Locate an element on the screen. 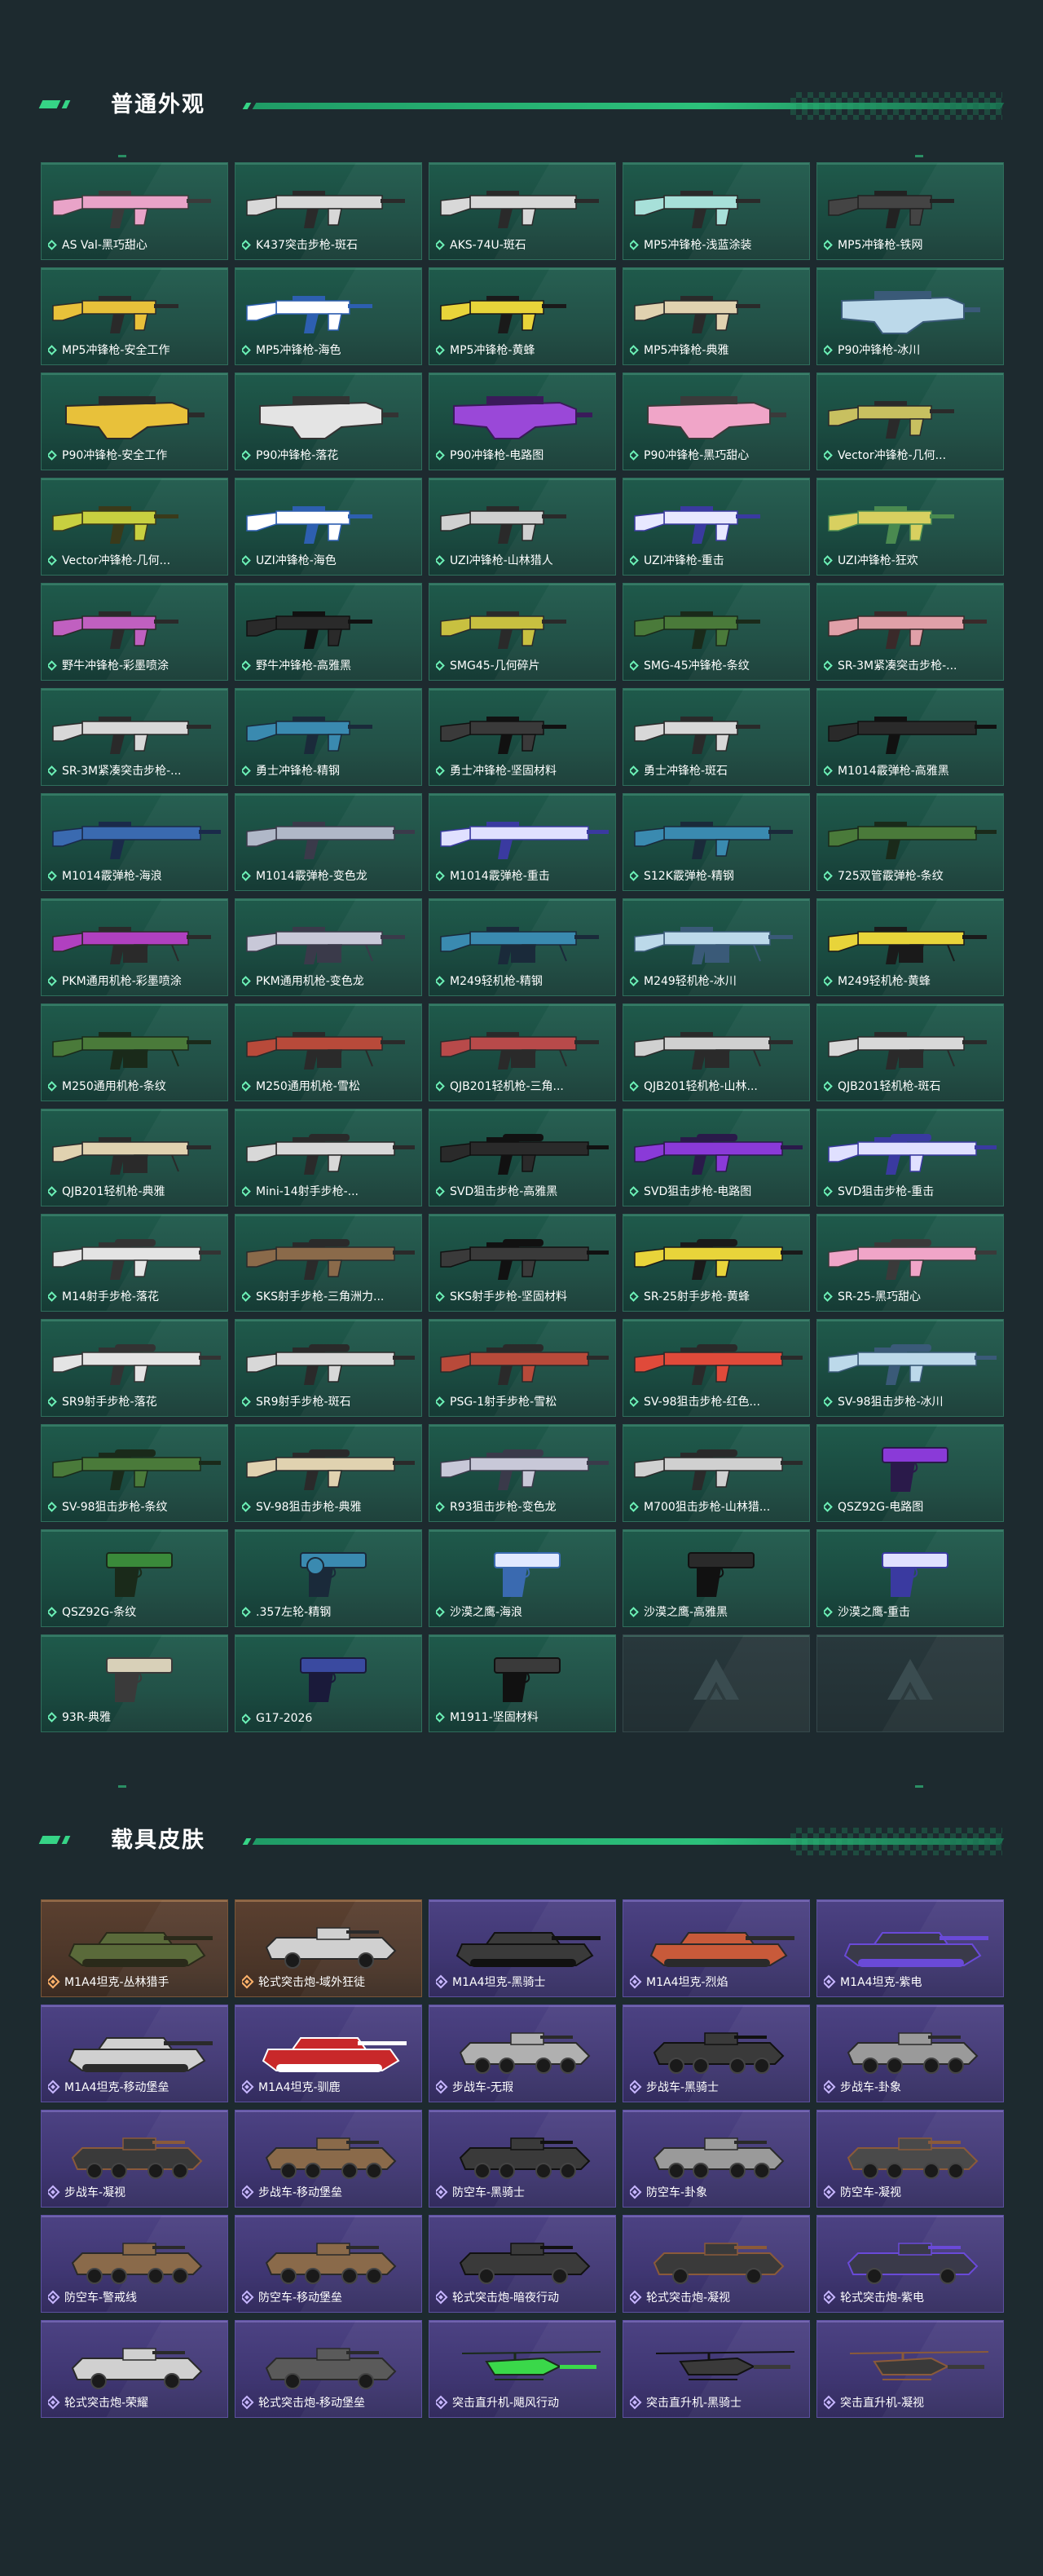 This screenshot has height=2576, width=1043. vehicle-skin-card: 防空车-凝视 is located at coordinates (910, 2159).